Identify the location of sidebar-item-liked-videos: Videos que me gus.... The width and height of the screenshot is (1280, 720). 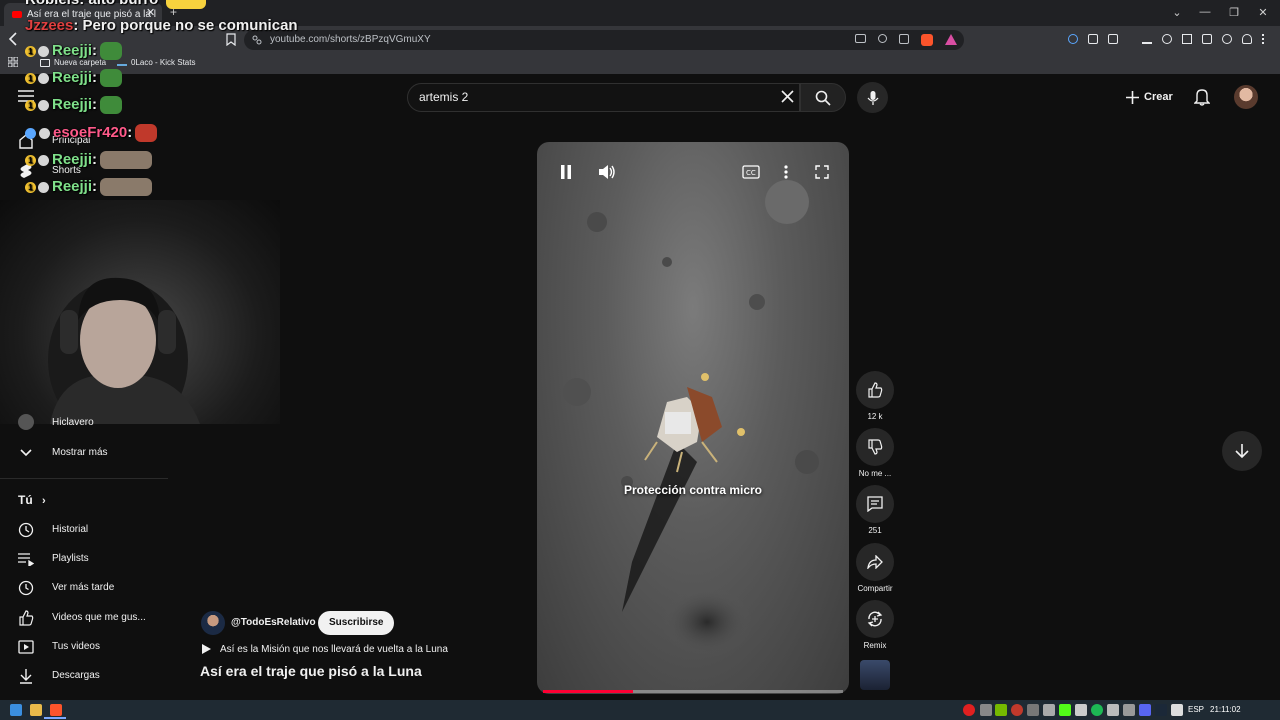
(84, 617).